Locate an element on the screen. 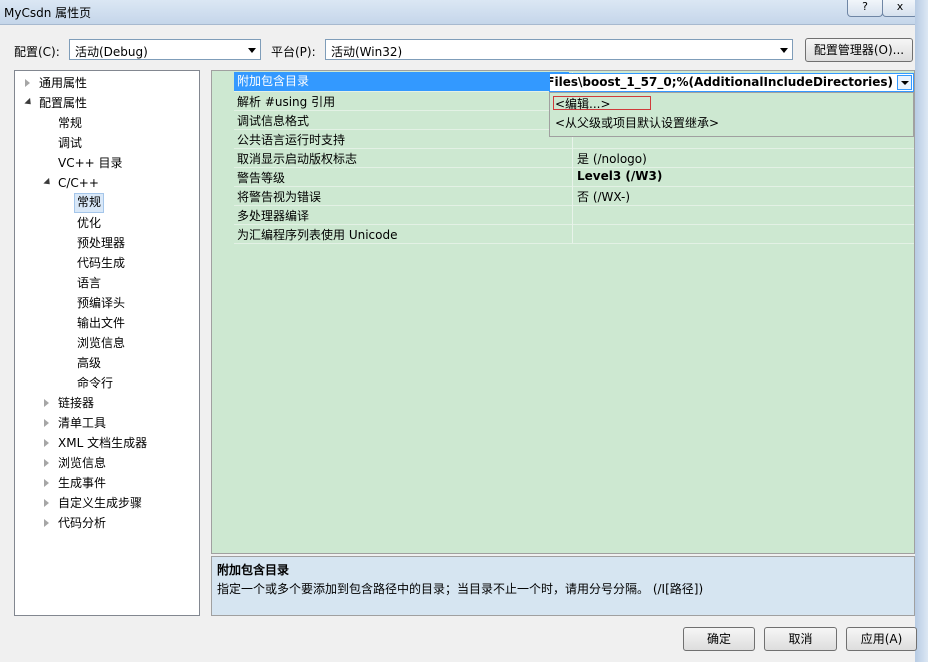 Image resolution: width=928 pixels, height=662 pixels. close-button: x is located at coordinates (900, 8).